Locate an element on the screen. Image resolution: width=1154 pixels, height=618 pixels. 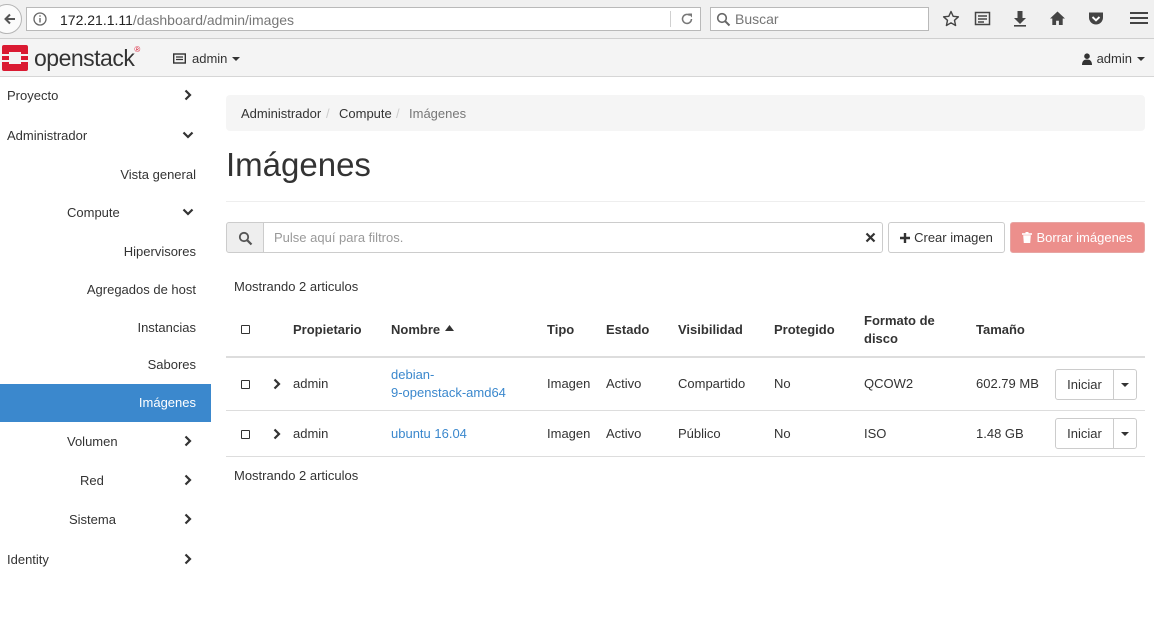
column-header-estado: Estado is located at coordinates (627, 330).